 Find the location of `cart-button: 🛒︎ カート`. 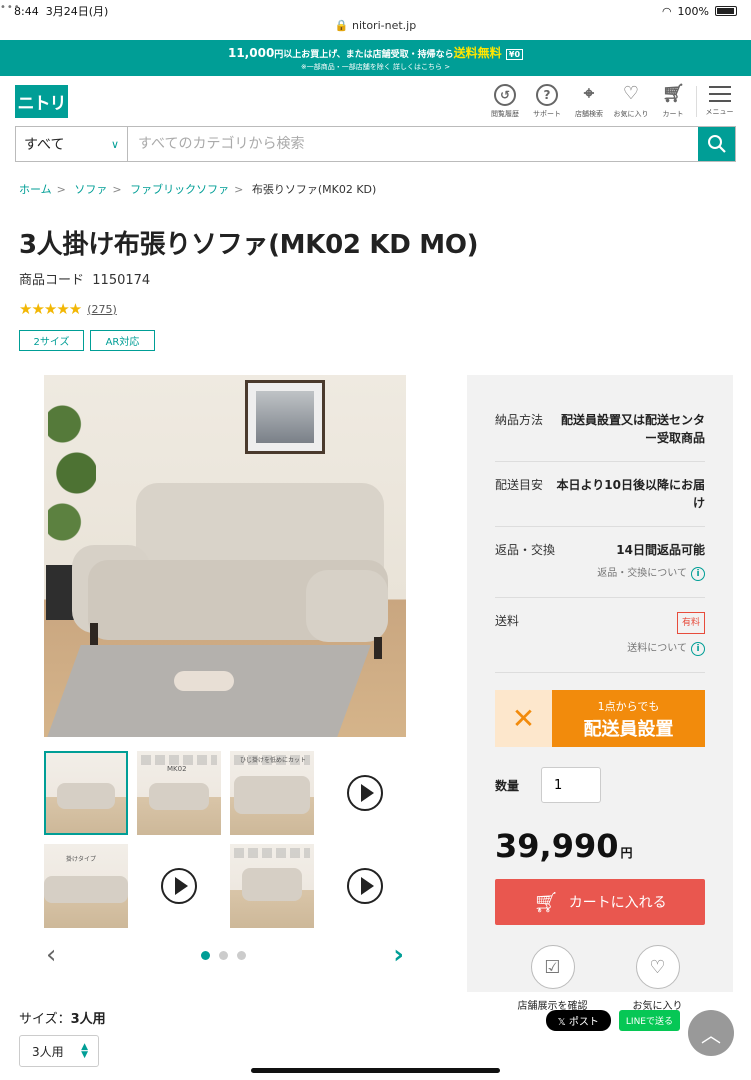

cart-button: 🛒︎ カート is located at coordinates (673, 100).